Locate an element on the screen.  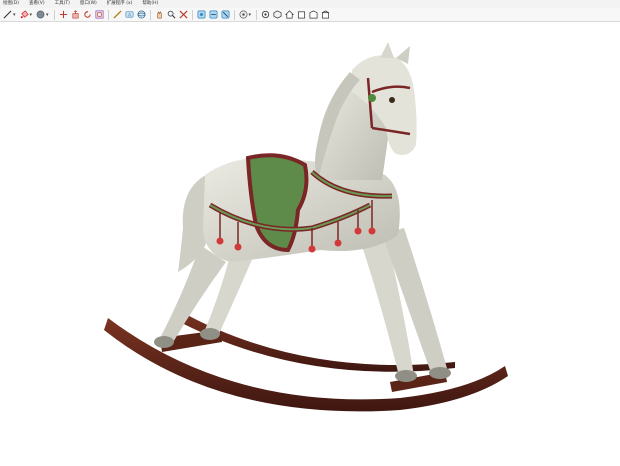
move-icon is located at coordinates (63, 14).